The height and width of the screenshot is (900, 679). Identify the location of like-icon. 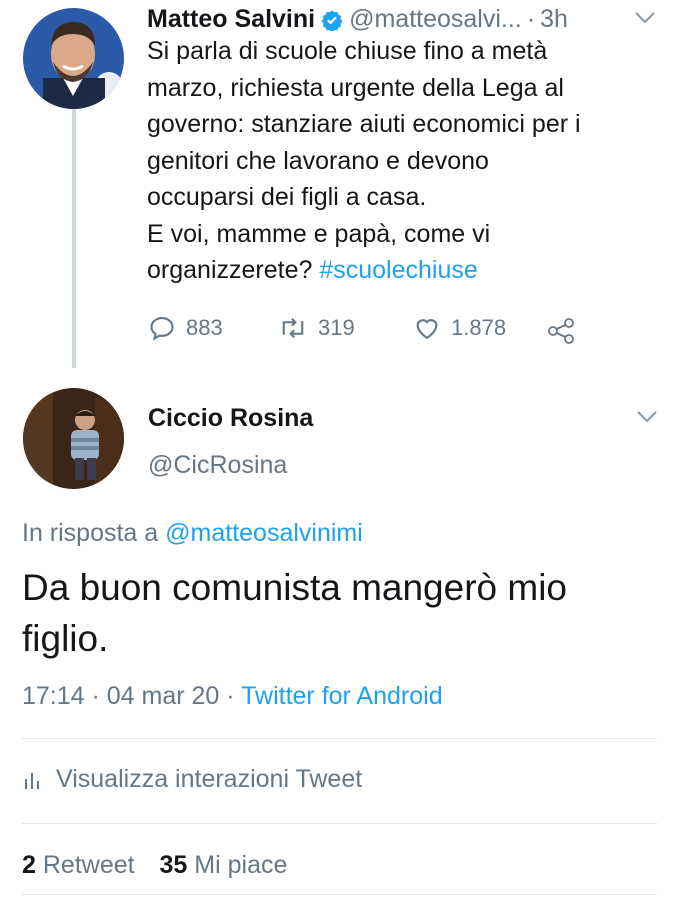
(427, 329).